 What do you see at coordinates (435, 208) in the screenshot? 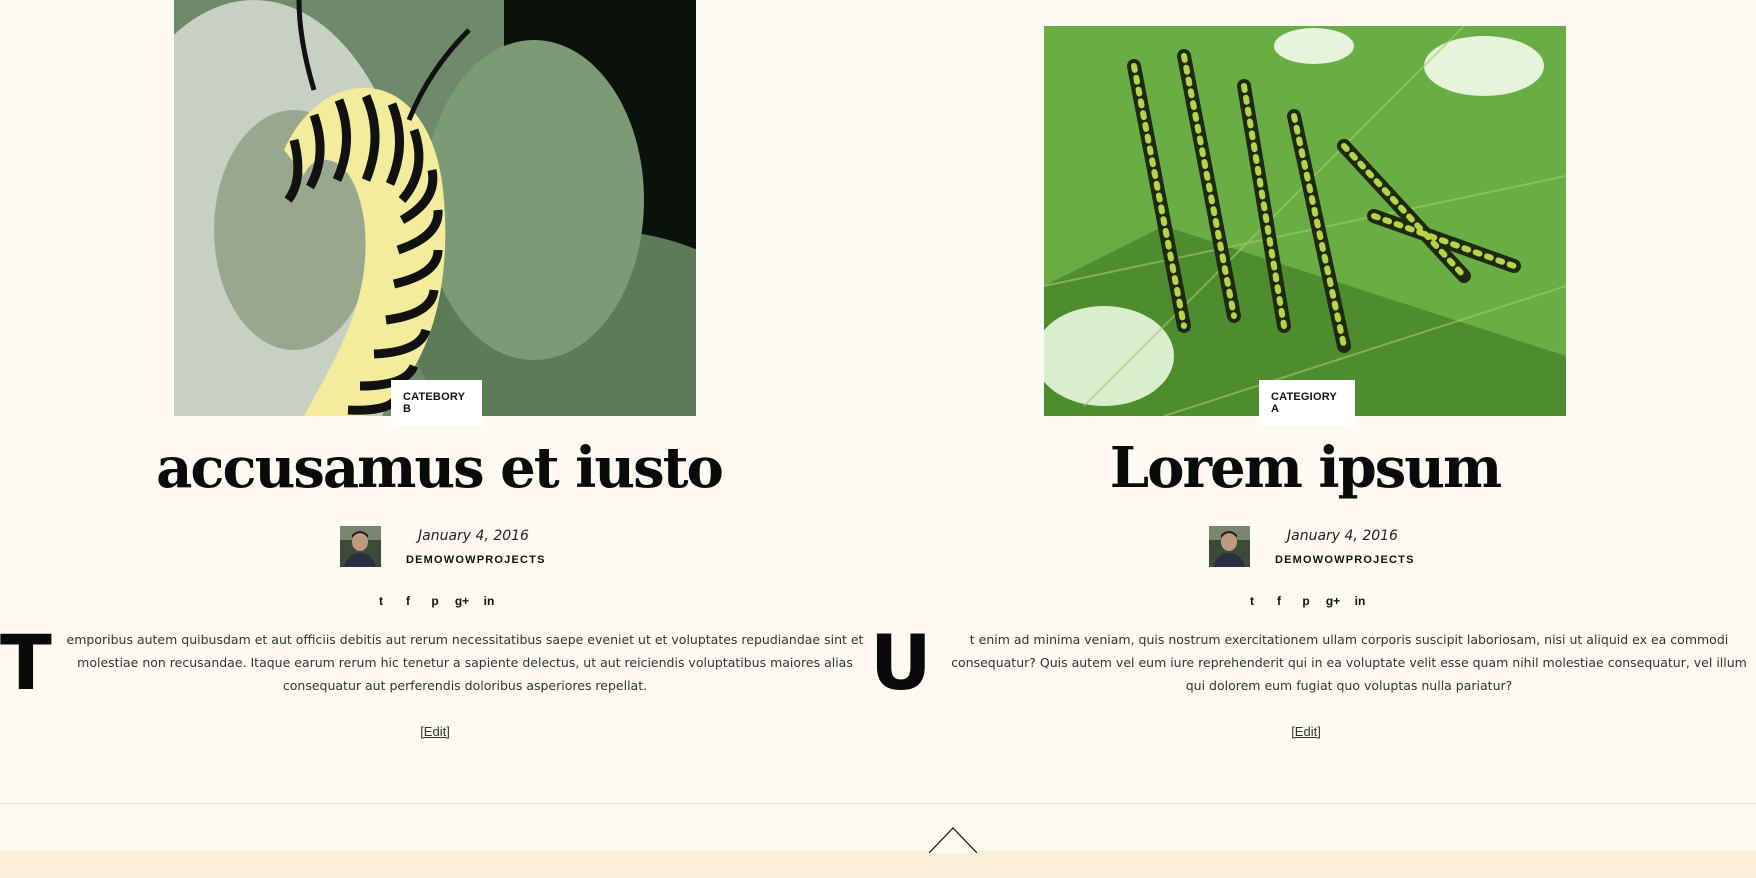
I see `post-thumbnail-monarch-caterpillar` at bounding box center [435, 208].